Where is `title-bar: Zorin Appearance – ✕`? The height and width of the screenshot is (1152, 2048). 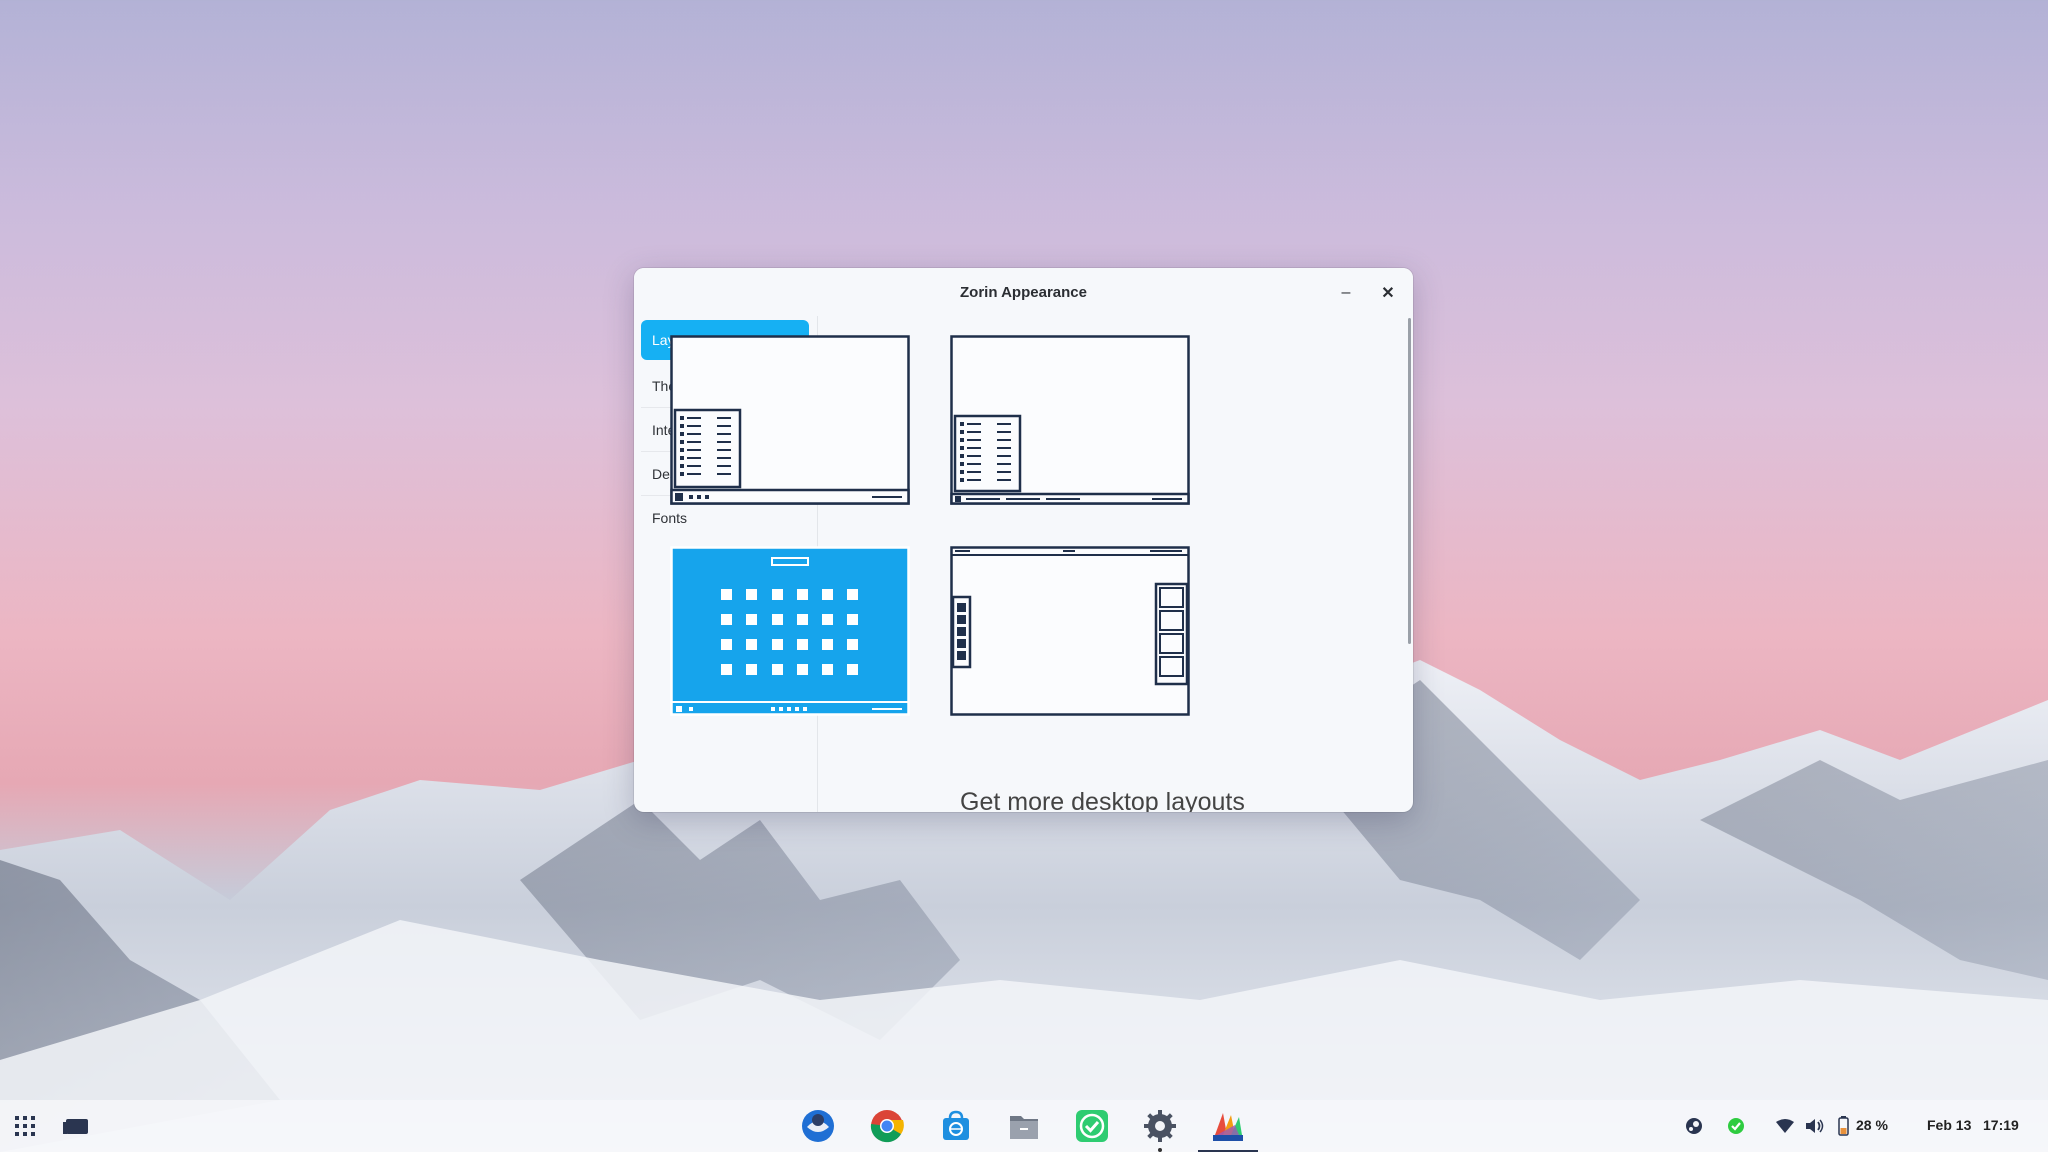 title-bar: Zorin Appearance – ✕ is located at coordinates (1023, 292).